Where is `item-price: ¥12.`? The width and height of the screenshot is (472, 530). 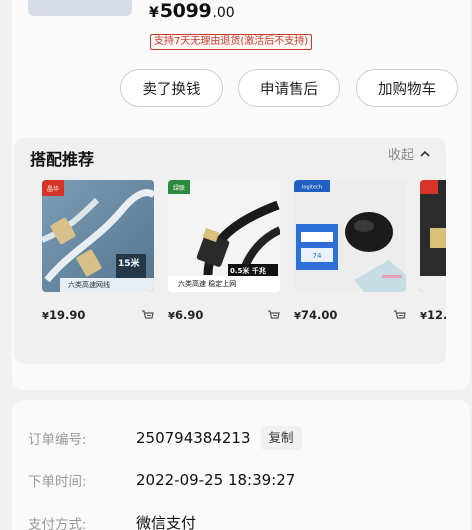 item-price: ¥12. is located at coordinates (433, 315).